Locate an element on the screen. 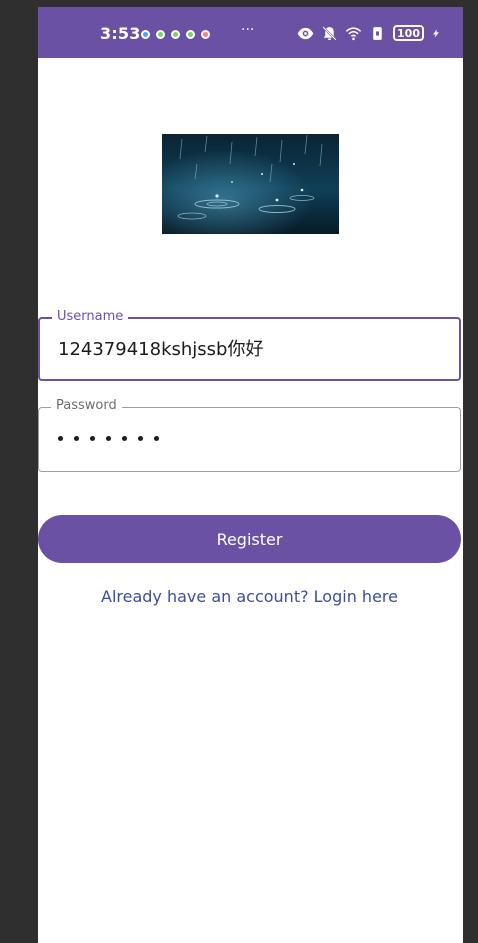 The height and width of the screenshot is (943, 478). bell-off-icon is located at coordinates (329, 33).